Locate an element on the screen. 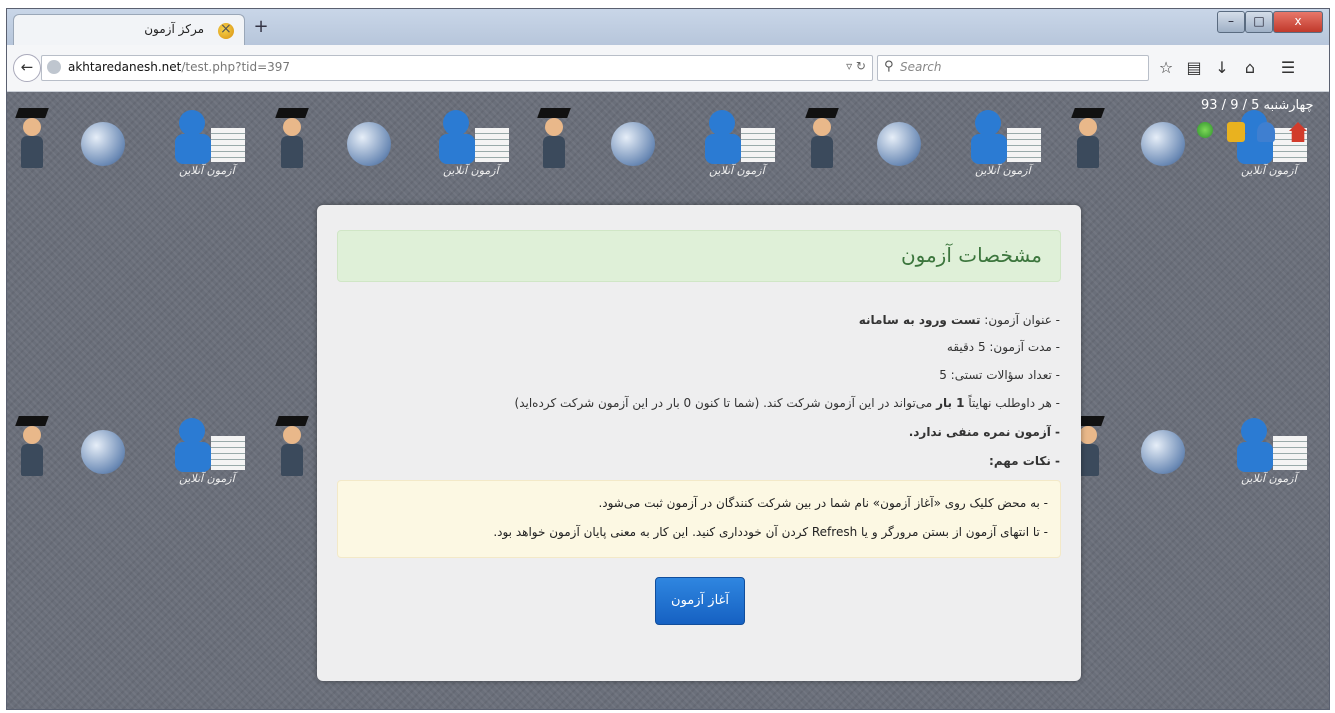 This screenshot has height=713, width=1335. bookmark-star-icon: ☆ is located at coordinates (1166, 67).